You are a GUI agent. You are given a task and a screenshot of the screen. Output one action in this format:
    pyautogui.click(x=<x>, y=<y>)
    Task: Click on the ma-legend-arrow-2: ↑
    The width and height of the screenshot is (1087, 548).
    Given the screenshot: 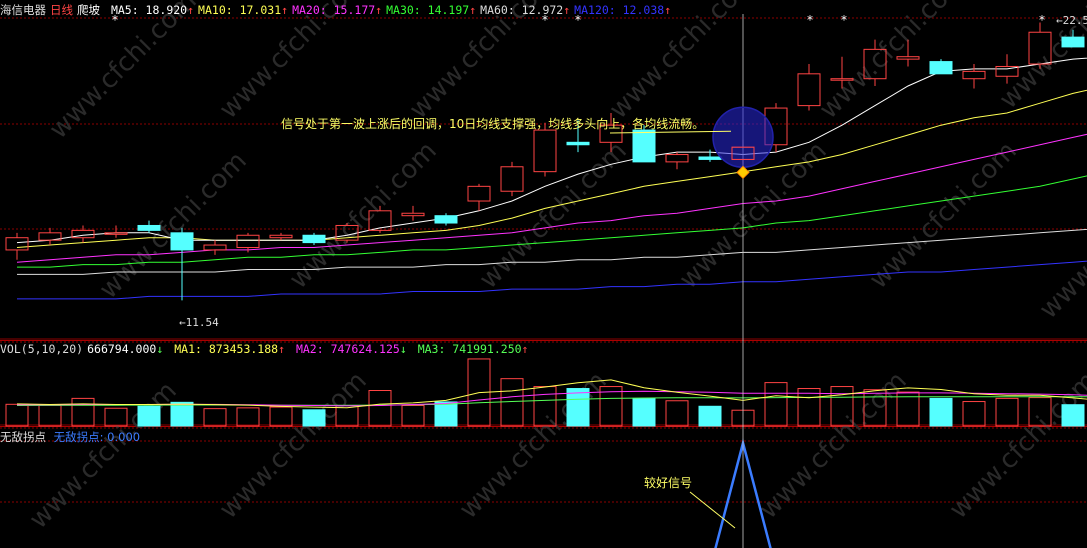 What is the action you would take?
    pyautogui.click(x=285, y=10)
    